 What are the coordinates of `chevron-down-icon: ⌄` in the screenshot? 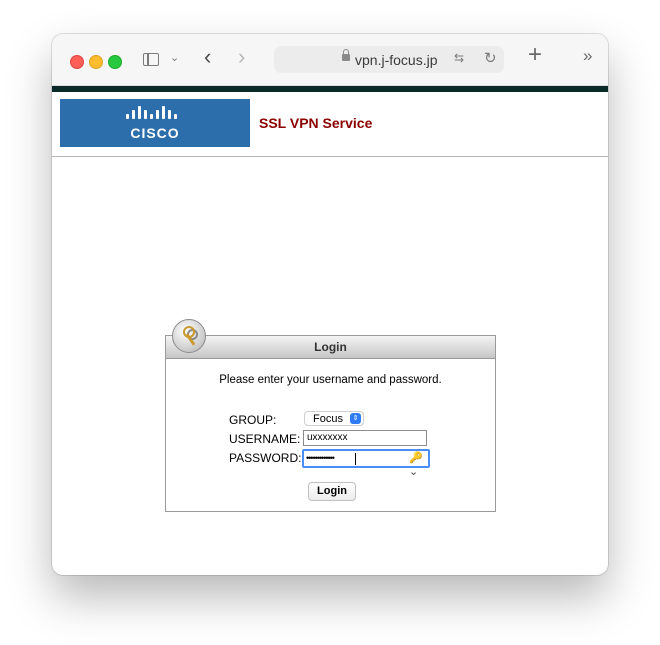 It's located at (174, 58).